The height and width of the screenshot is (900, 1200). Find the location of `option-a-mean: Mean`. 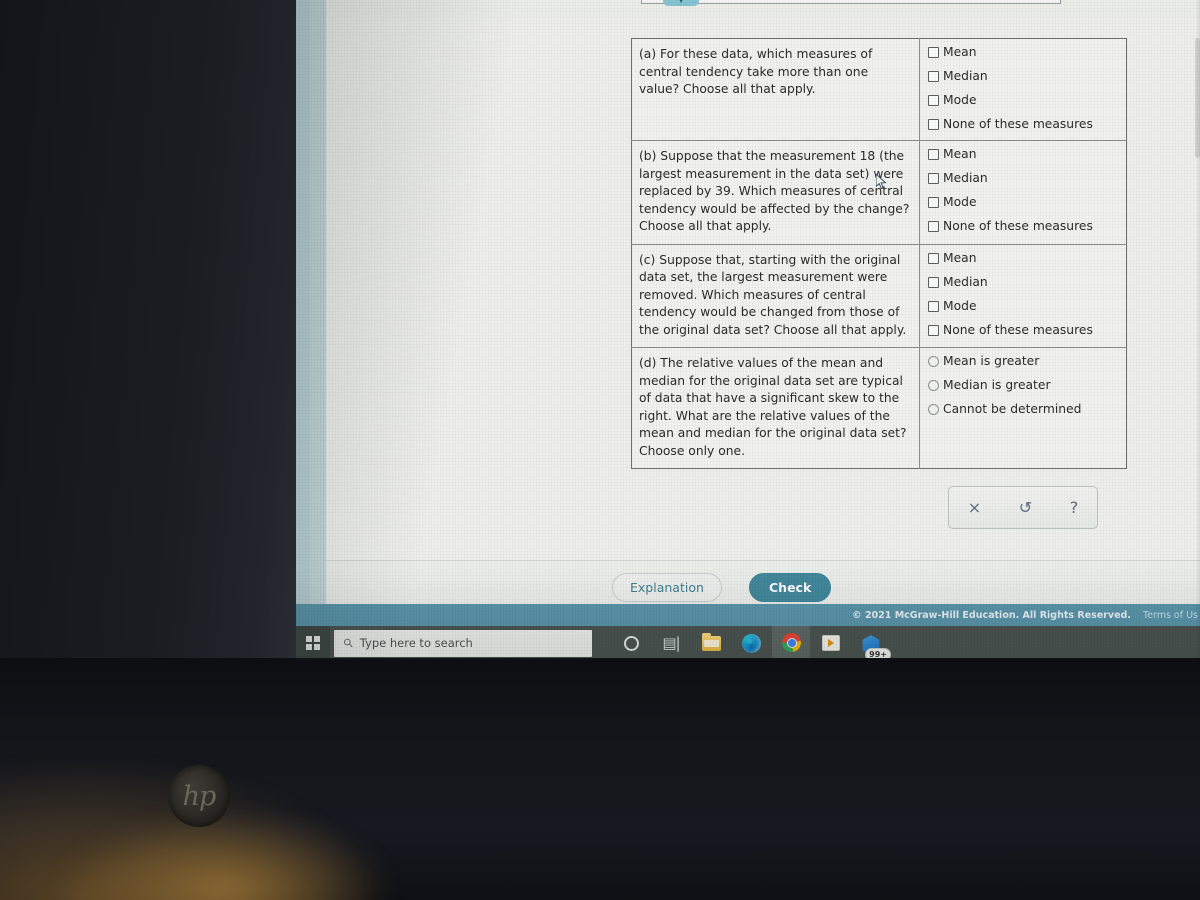

option-a-mean: Mean is located at coordinates (1024, 52).